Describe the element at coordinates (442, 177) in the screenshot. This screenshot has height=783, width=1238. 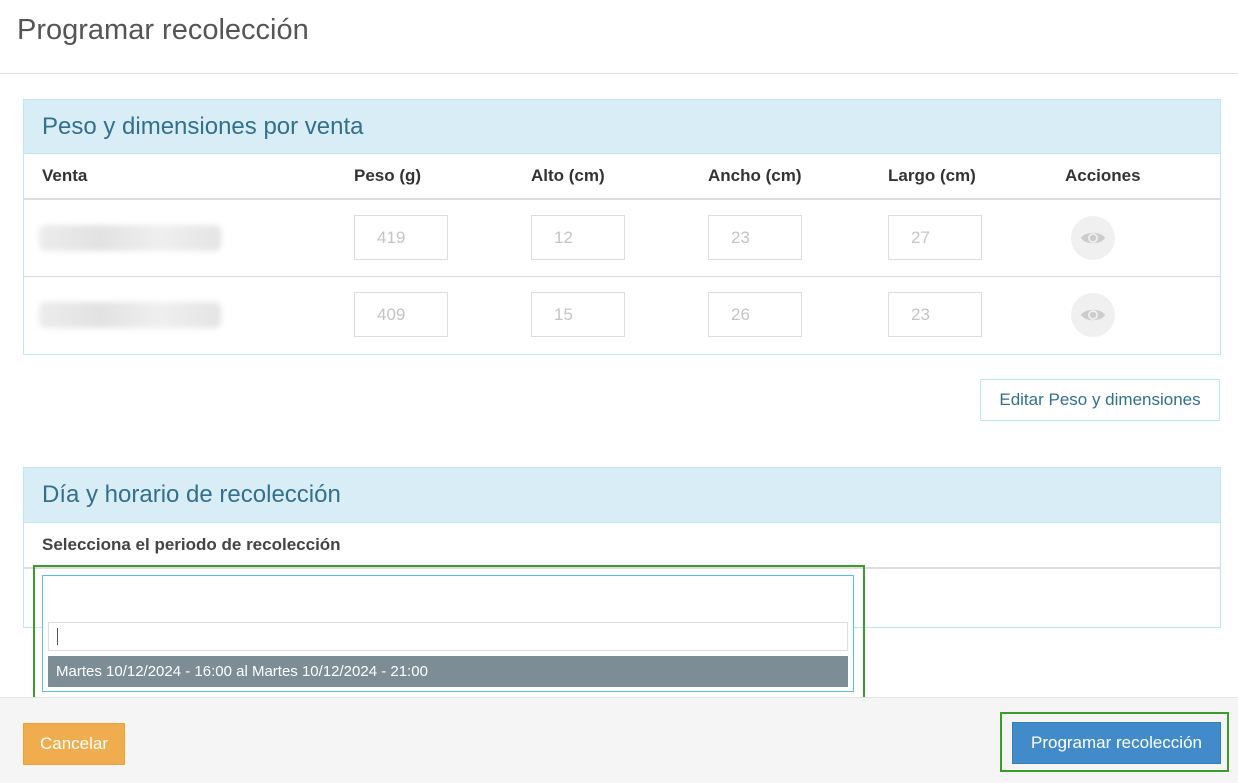
I see `column-header-peso: Peso (g)` at that location.